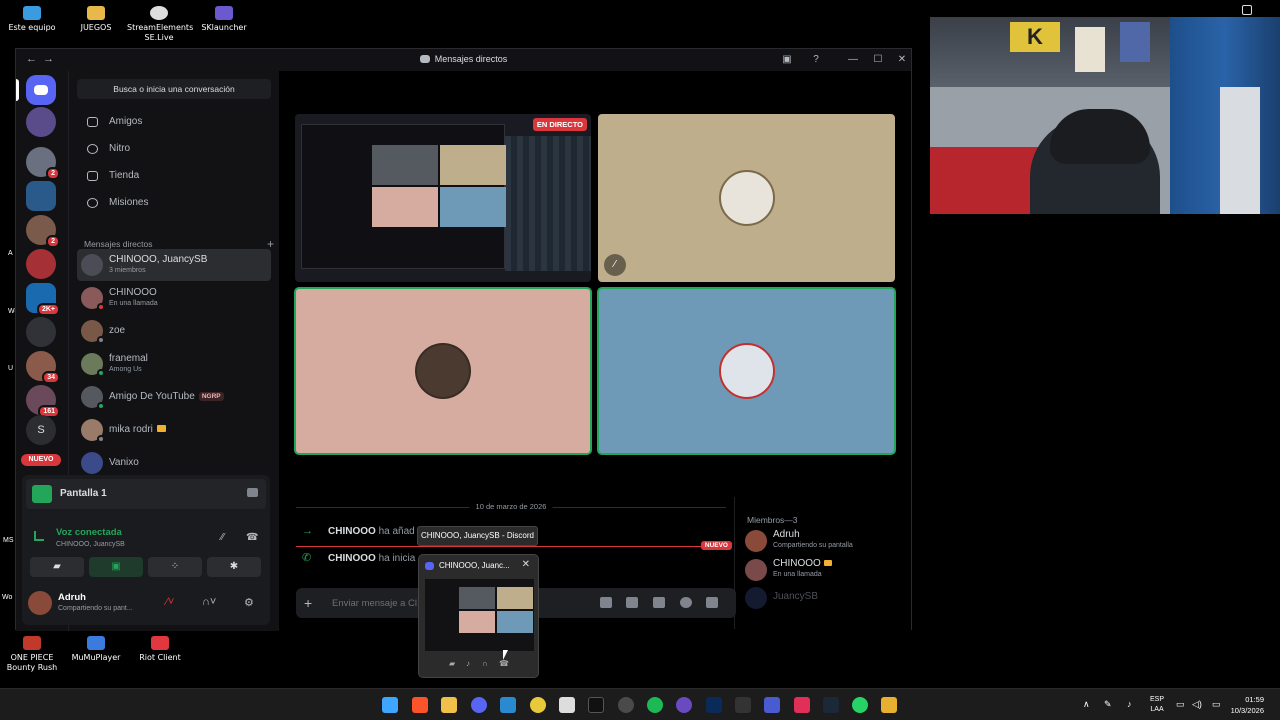  I want to click on inbox-icon: ▣, so click(787, 60).